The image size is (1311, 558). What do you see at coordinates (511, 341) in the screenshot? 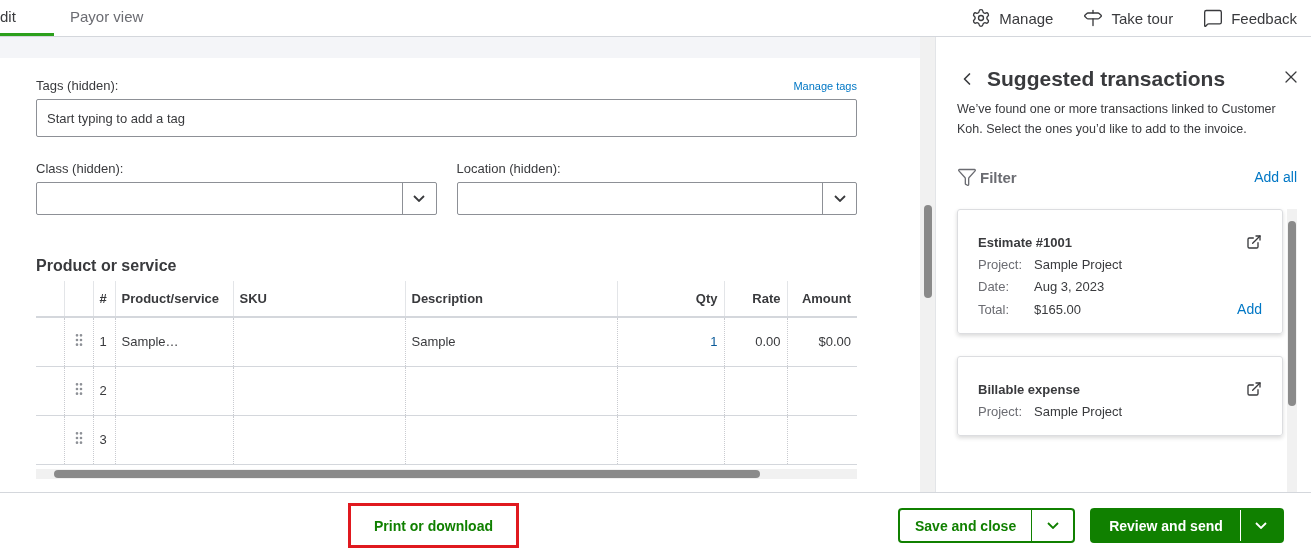
I see `table-cell: Sample` at bounding box center [511, 341].